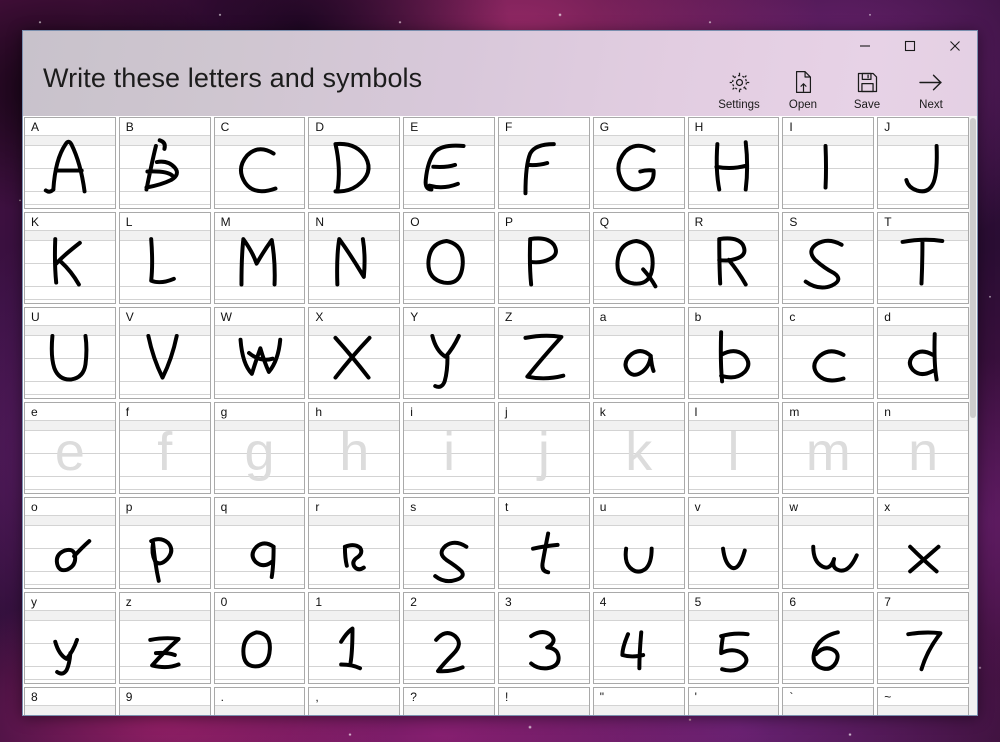 The width and height of the screenshot is (1000, 742). Describe the element at coordinates (923, 638) in the screenshot. I see `writing-cell: 7` at that location.